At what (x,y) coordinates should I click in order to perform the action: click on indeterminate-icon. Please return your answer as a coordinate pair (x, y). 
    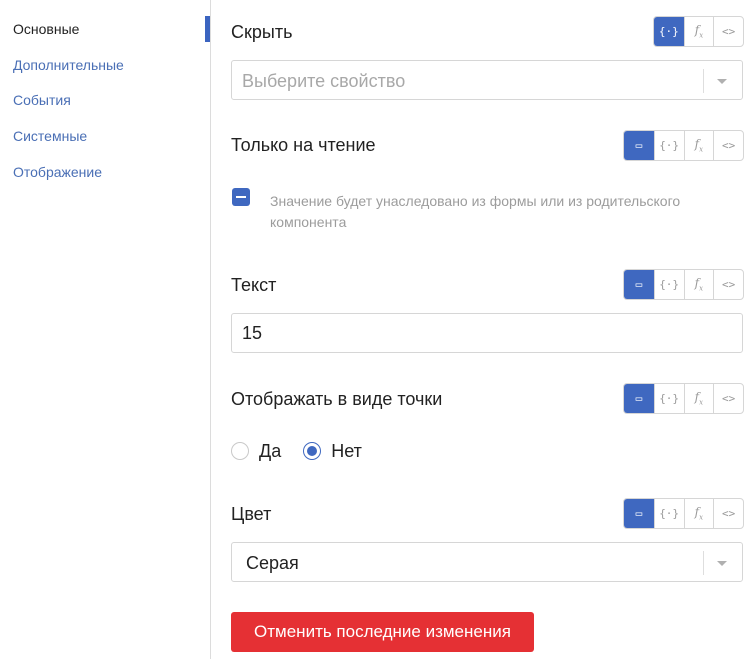
    Looking at the image, I should click on (241, 197).